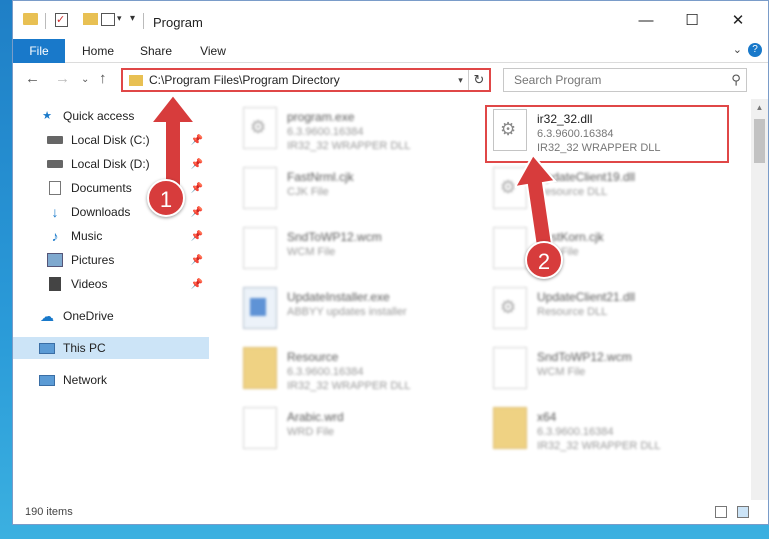 This screenshot has height=539, width=769. What do you see at coordinates (55, 284) in the screenshot?
I see `videos-icon` at bounding box center [55, 284].